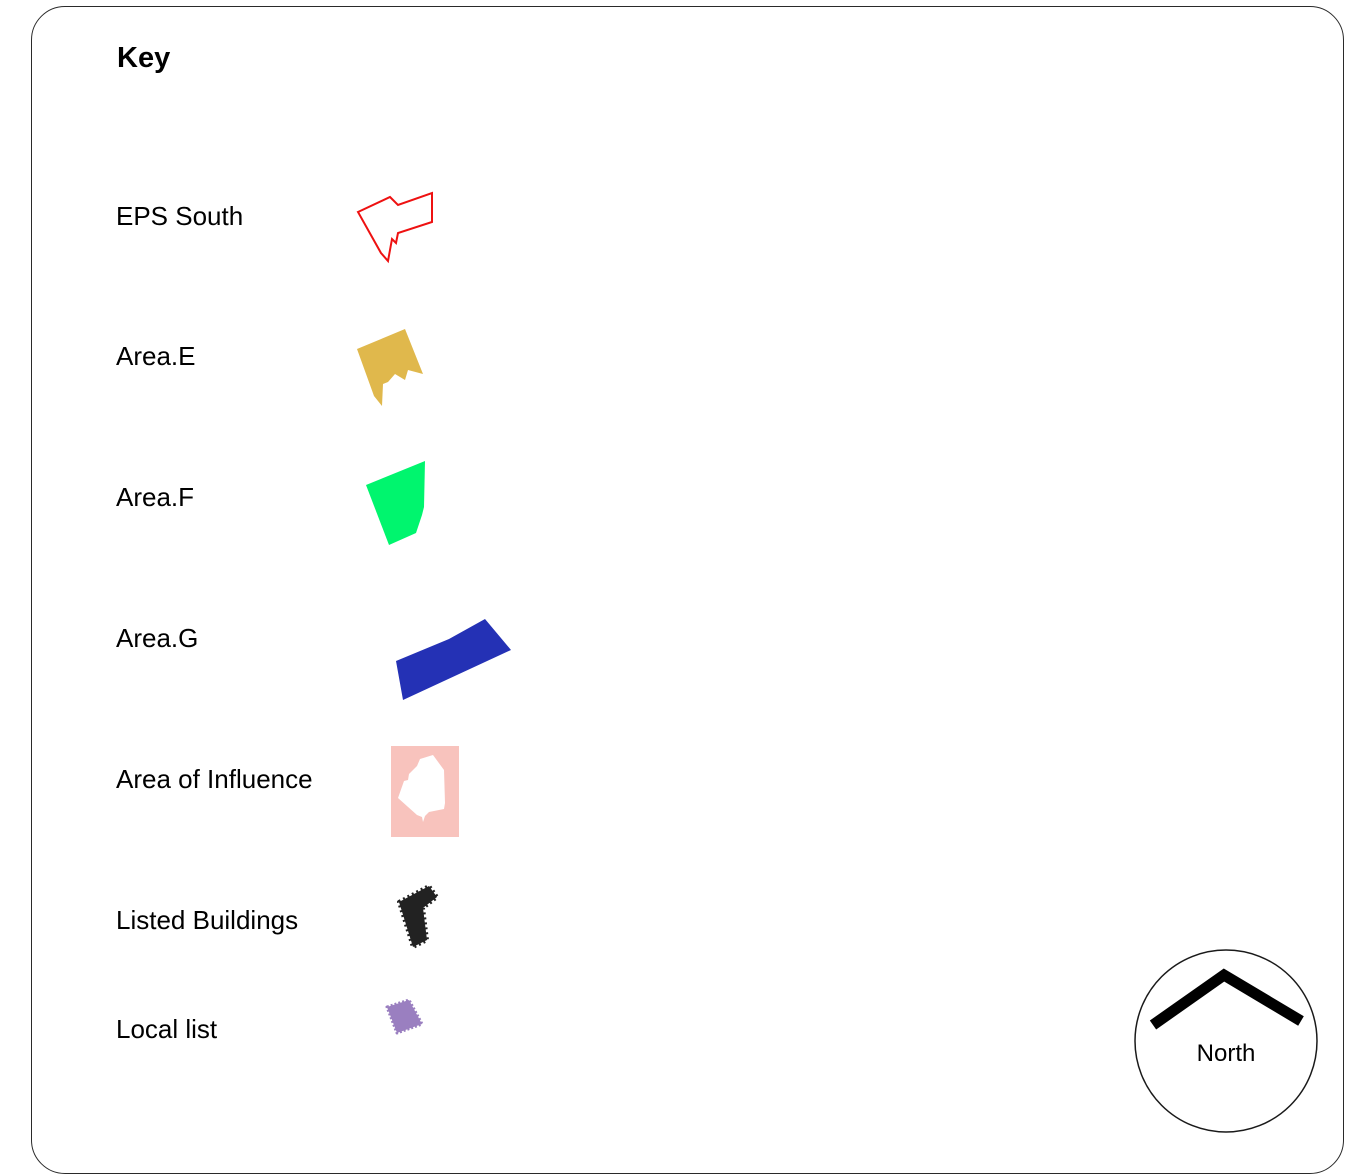  I want to click on swatch-eps-south, so click(394, 227).